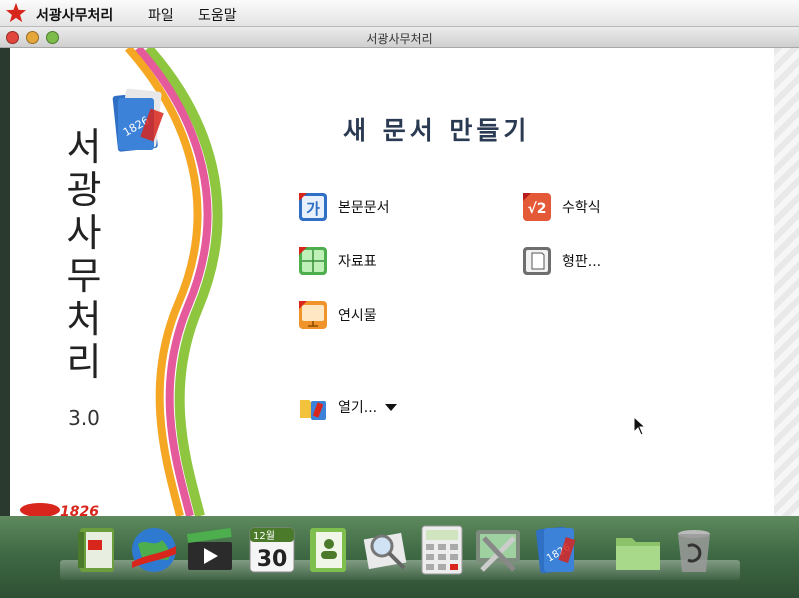 This screenshot has width=799, height=598. I want to click on folder-icon, so click(638, 550).